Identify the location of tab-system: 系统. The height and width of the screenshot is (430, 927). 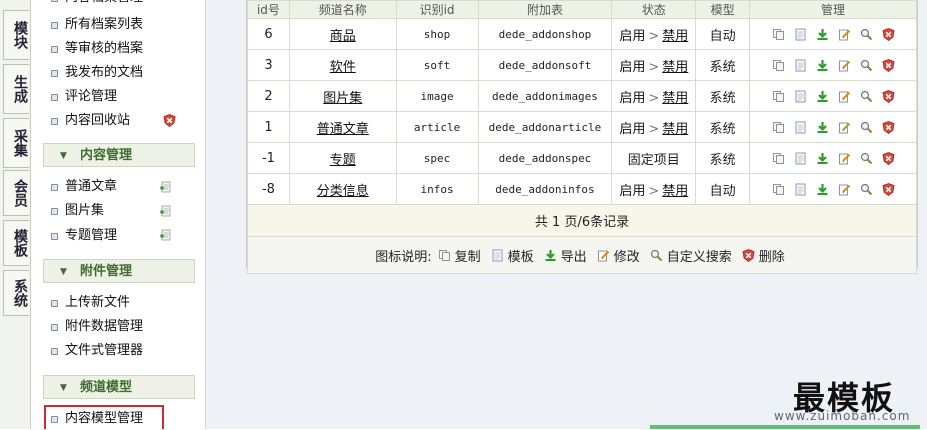
(16, 293).